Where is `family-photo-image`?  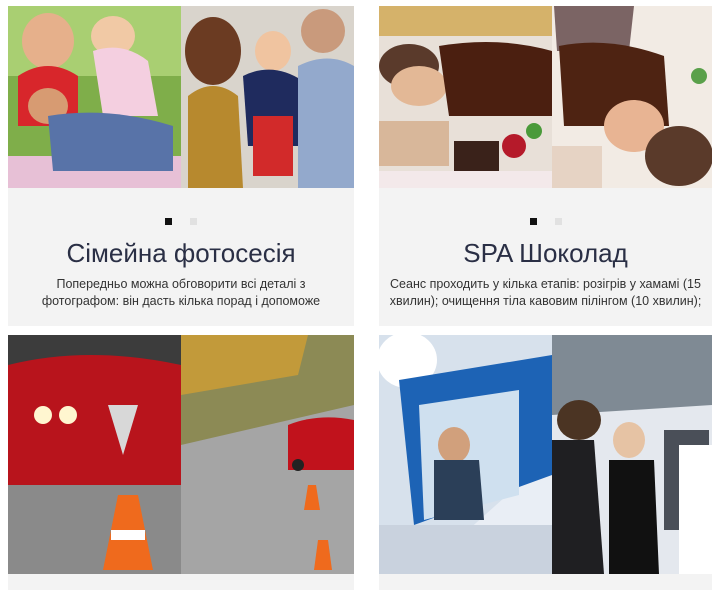
family-photo-image is located at coordinates (181, 97).